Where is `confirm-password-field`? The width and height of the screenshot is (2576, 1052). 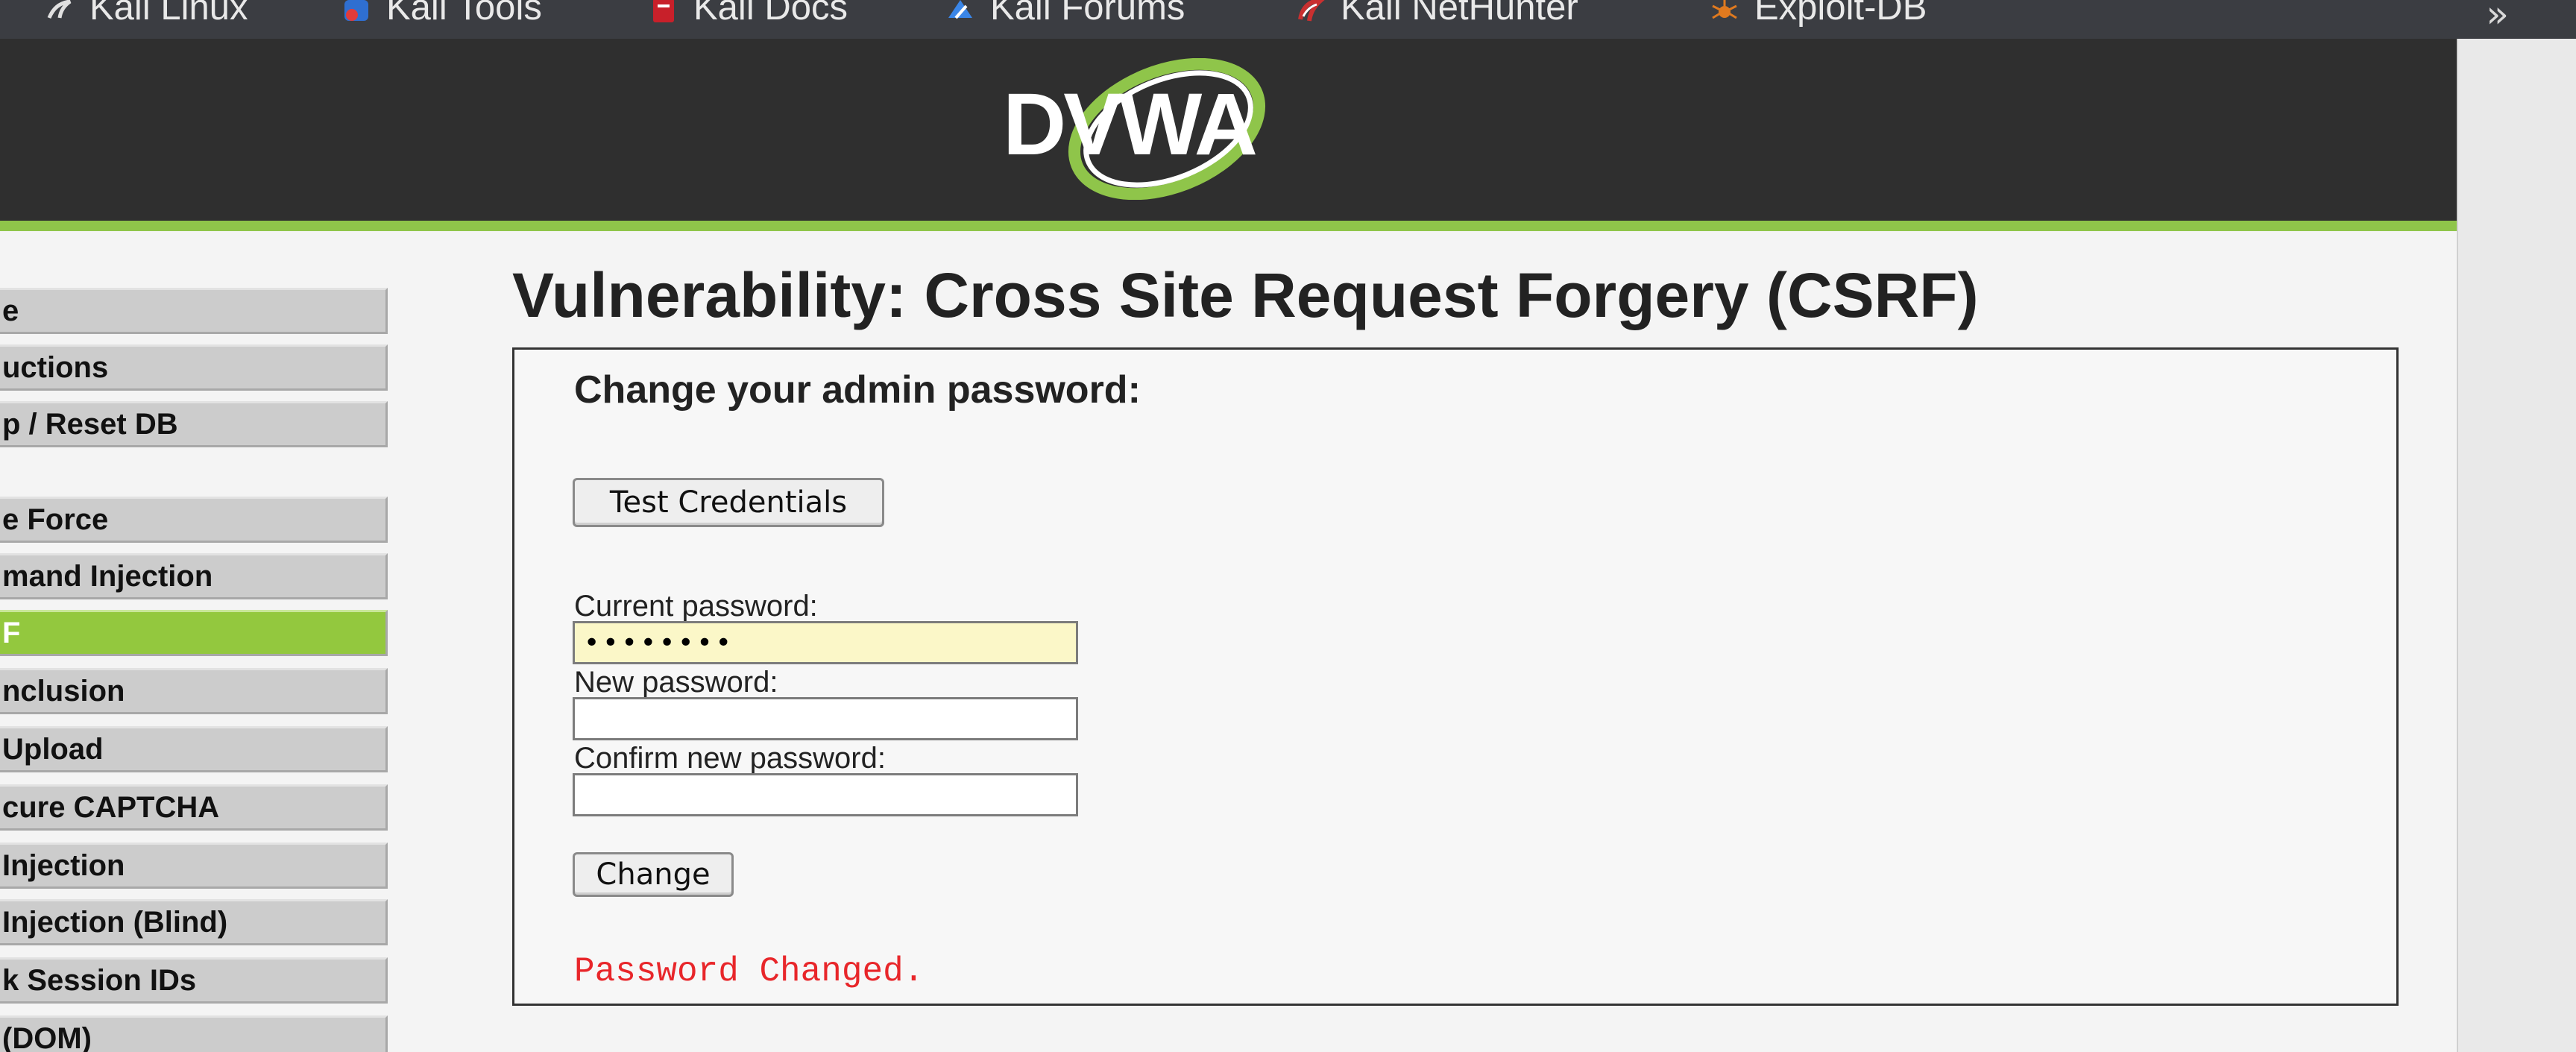
confirm-password-field is located at coordinates (825, 794).